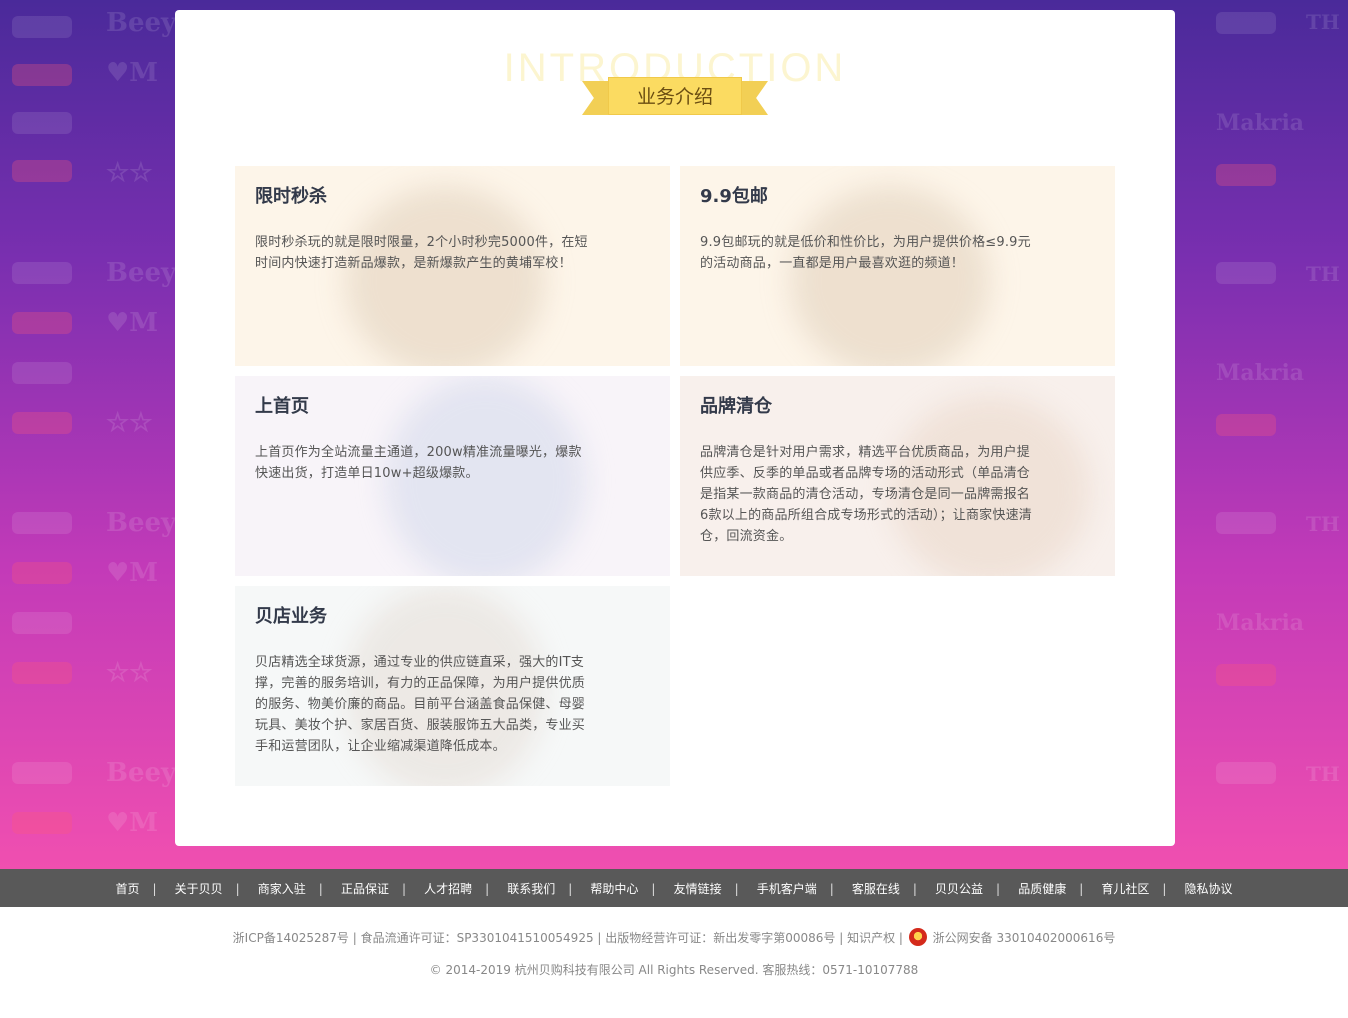  I want to click on police-record-link: 浙公网安备 33010402000616号, so click(1024, 938).